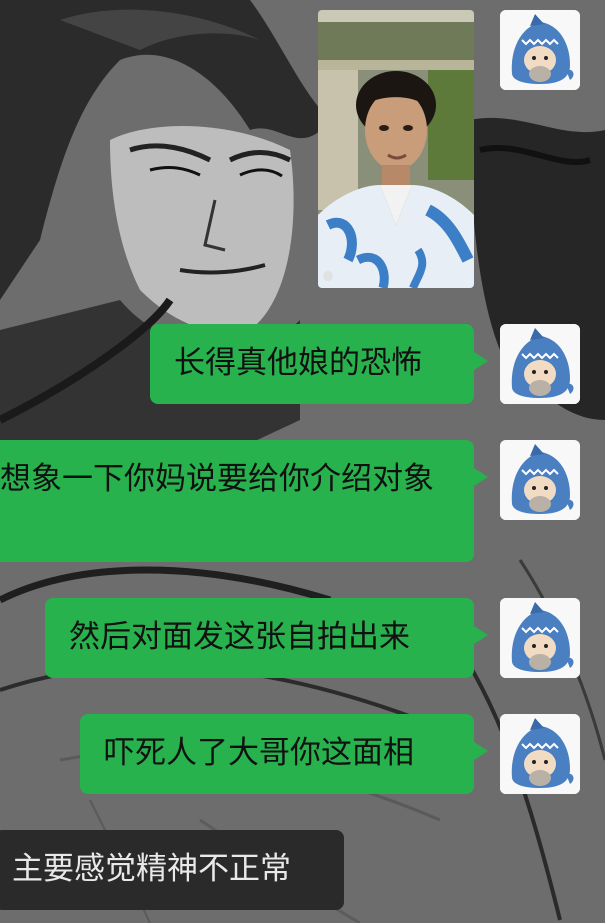 The width and height of the screenshot is (605, 923). I want to click on message-bubble-outgoing: 然后对面发这张自拍出来, so click(266, 638).